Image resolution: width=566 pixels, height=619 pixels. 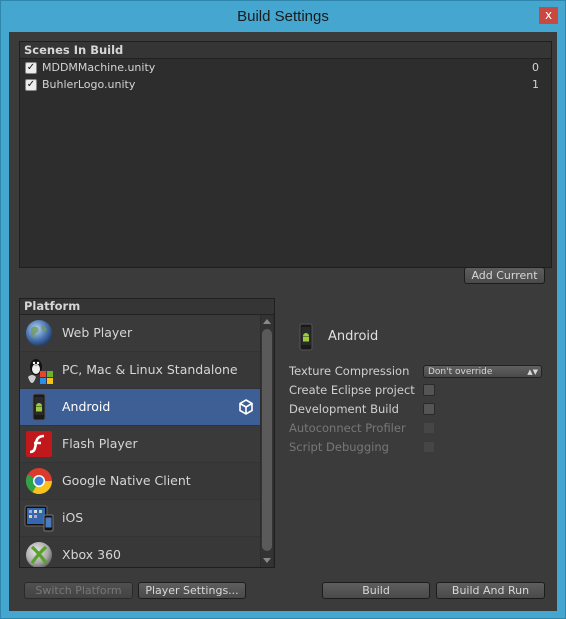 What do you see at coordinates (353, 336) in the screenshot?
I see `selected-platform-title: Android` at bounding box center [353, 336].